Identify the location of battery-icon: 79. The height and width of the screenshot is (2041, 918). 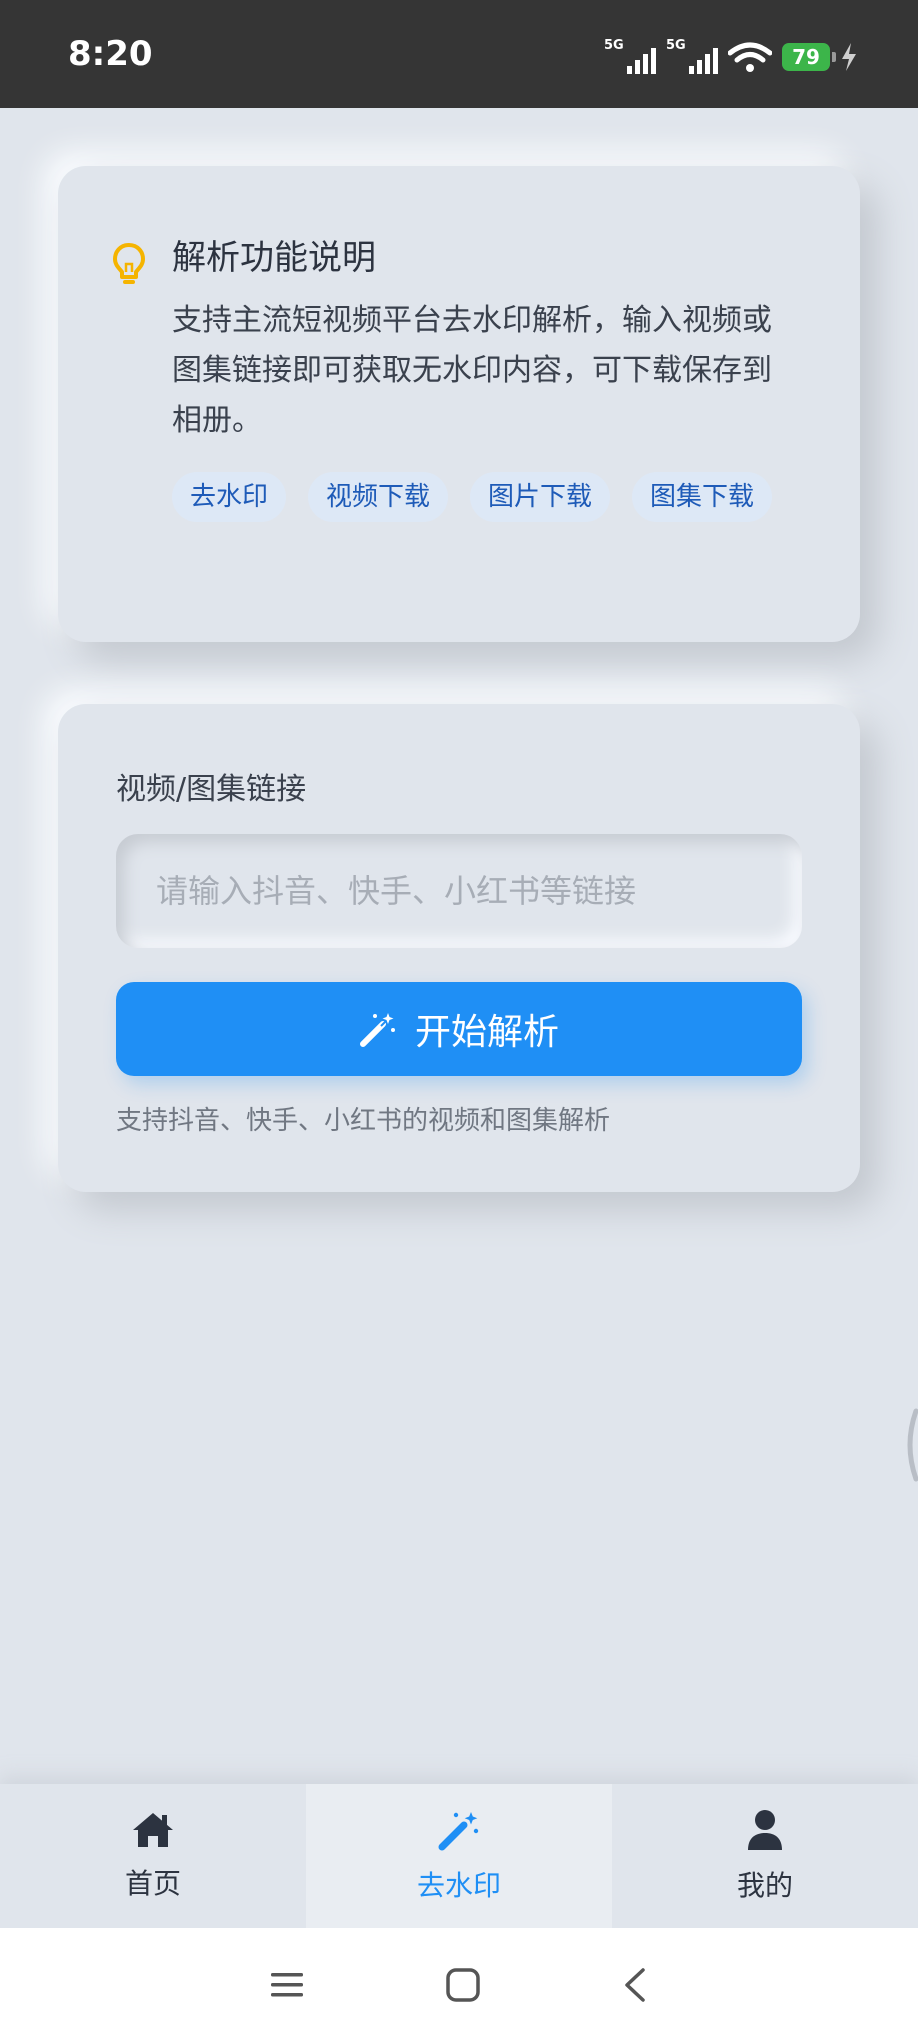
(809, 57).